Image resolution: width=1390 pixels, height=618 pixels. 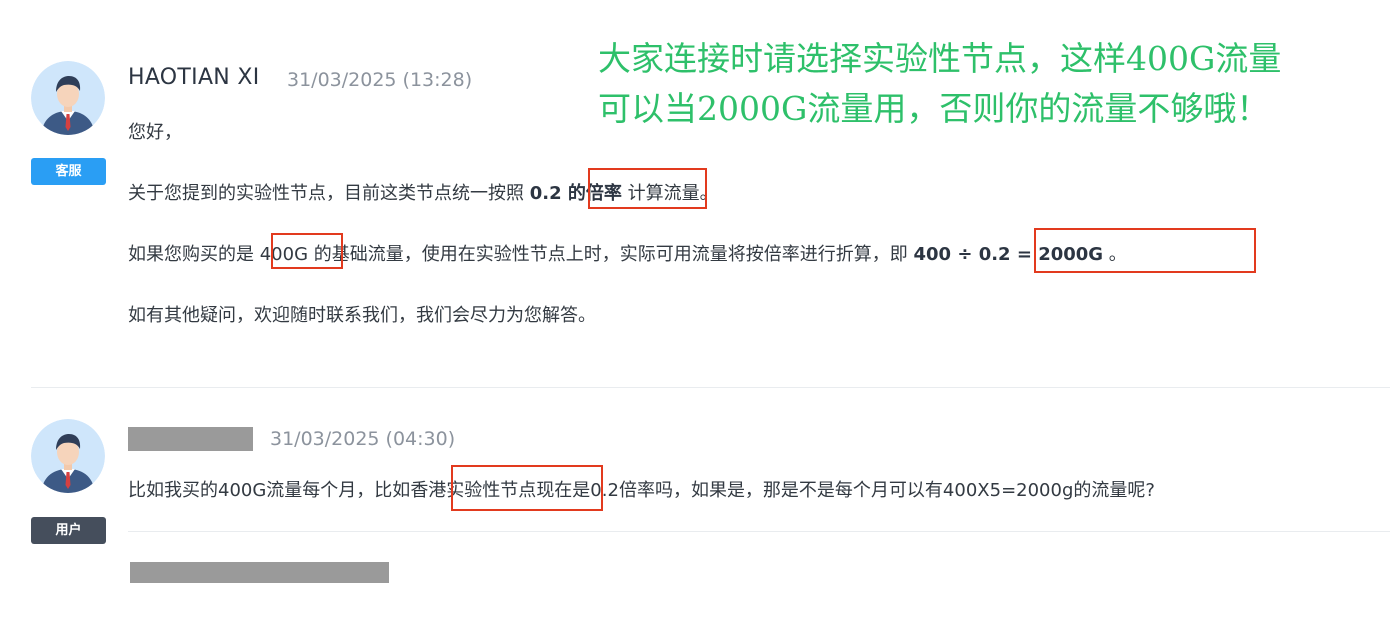 What do you see at coordinates (259, 572) in the screenshot?
I see `redacted-content` at bounding box center [259, 572].